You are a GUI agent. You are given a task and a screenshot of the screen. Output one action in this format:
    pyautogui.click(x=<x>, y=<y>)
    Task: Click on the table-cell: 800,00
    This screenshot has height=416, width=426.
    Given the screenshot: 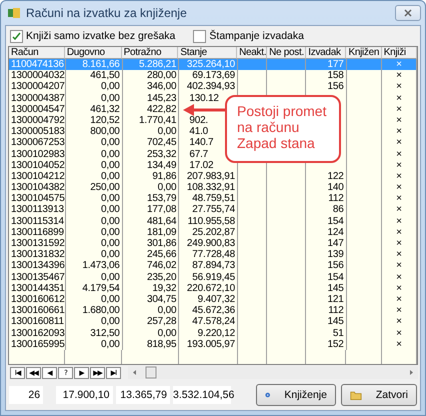 What is the action you would take?
    pyautogui.click(x=94, y=132)
    